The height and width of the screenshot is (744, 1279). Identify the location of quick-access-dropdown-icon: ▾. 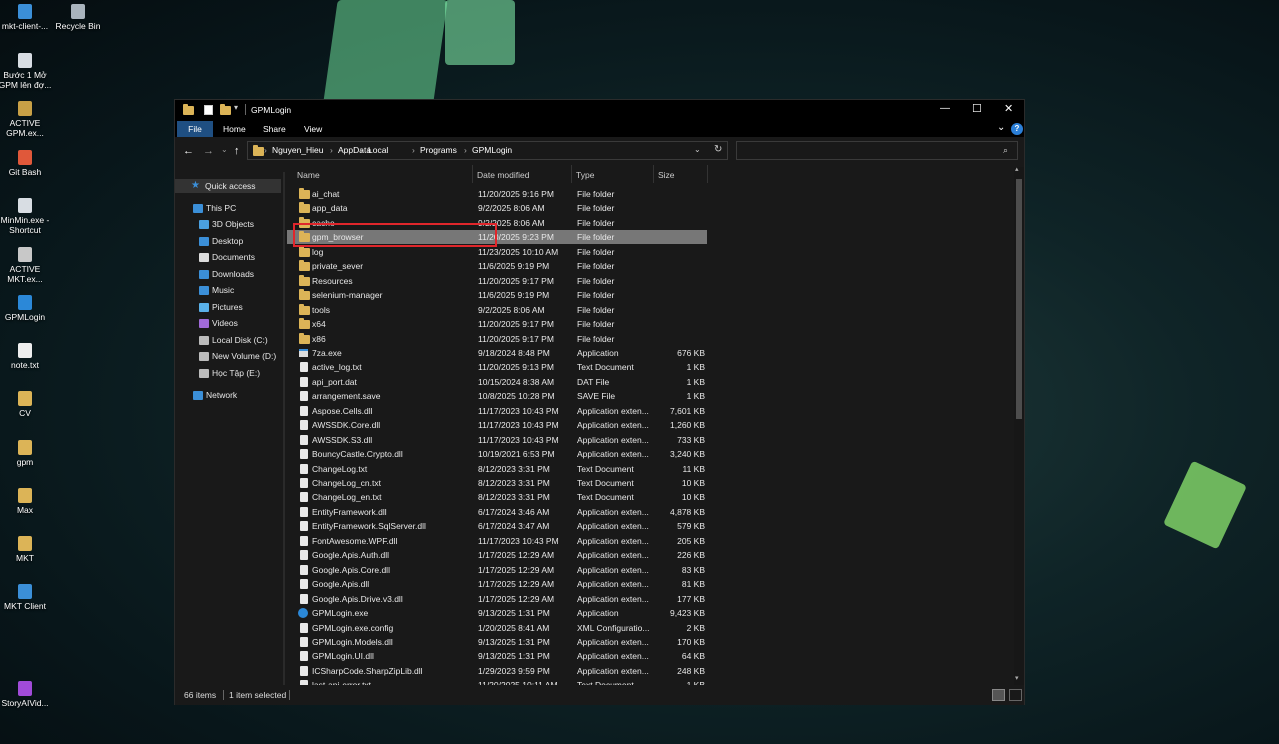
(236, 107).